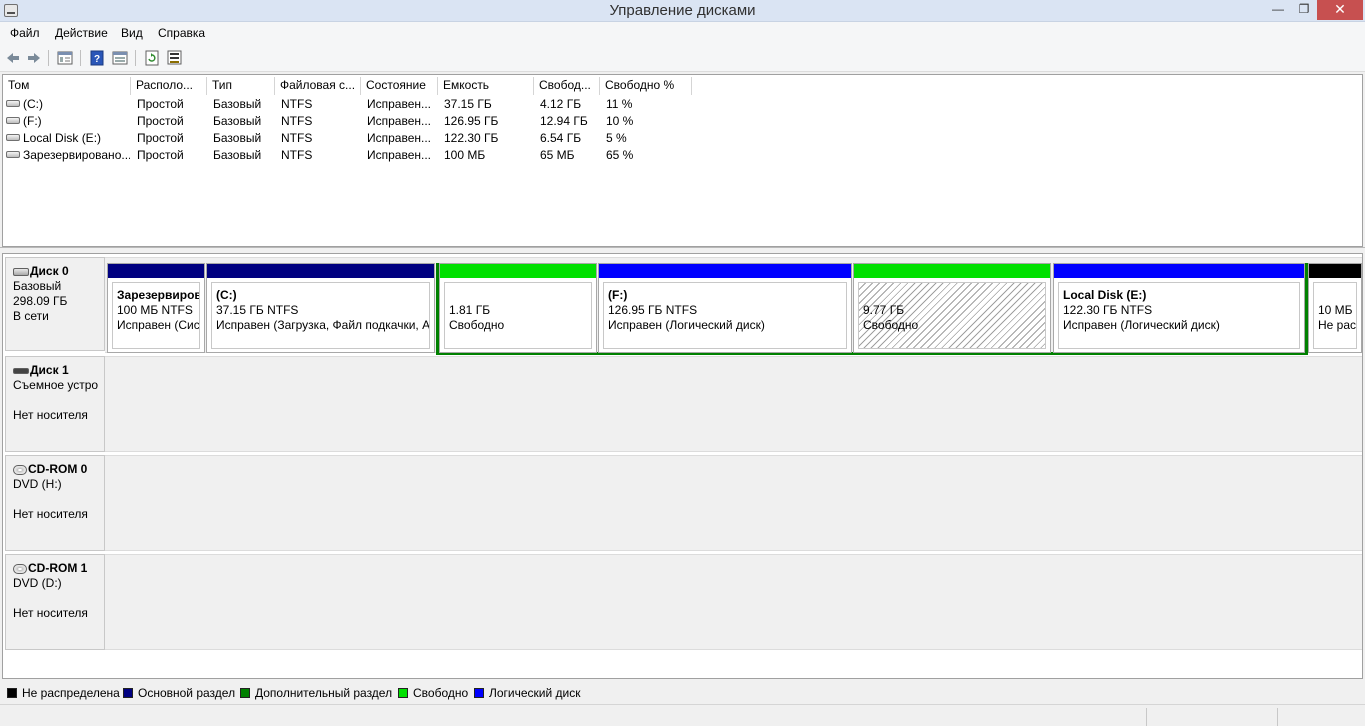 Image resolution: width=1365 pixels, height=726 pixels. What do you see at coordinates (31, 316) in the screenshot?
I see `disk-status: В сети` at bounding box center [31, 316].